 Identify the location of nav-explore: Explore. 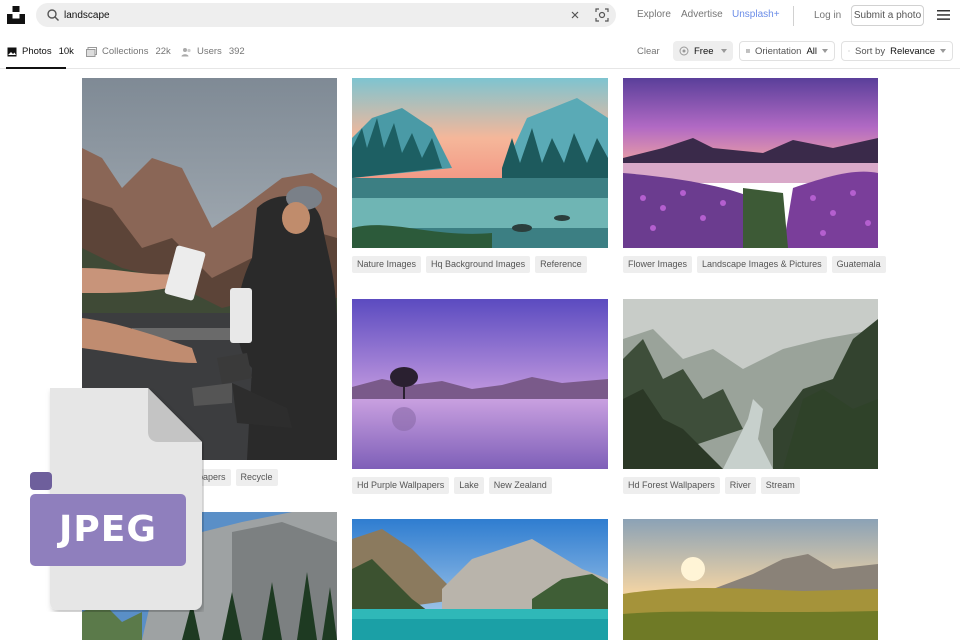
(654, 14).